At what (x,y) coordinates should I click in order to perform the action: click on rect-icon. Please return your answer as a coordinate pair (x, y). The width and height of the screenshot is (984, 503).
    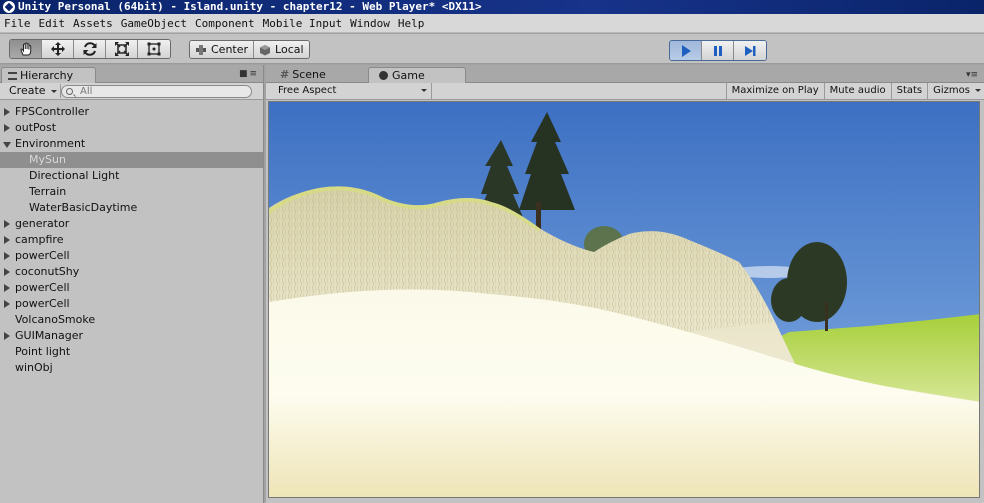
    Looking at the image, I should click on (154, 49).